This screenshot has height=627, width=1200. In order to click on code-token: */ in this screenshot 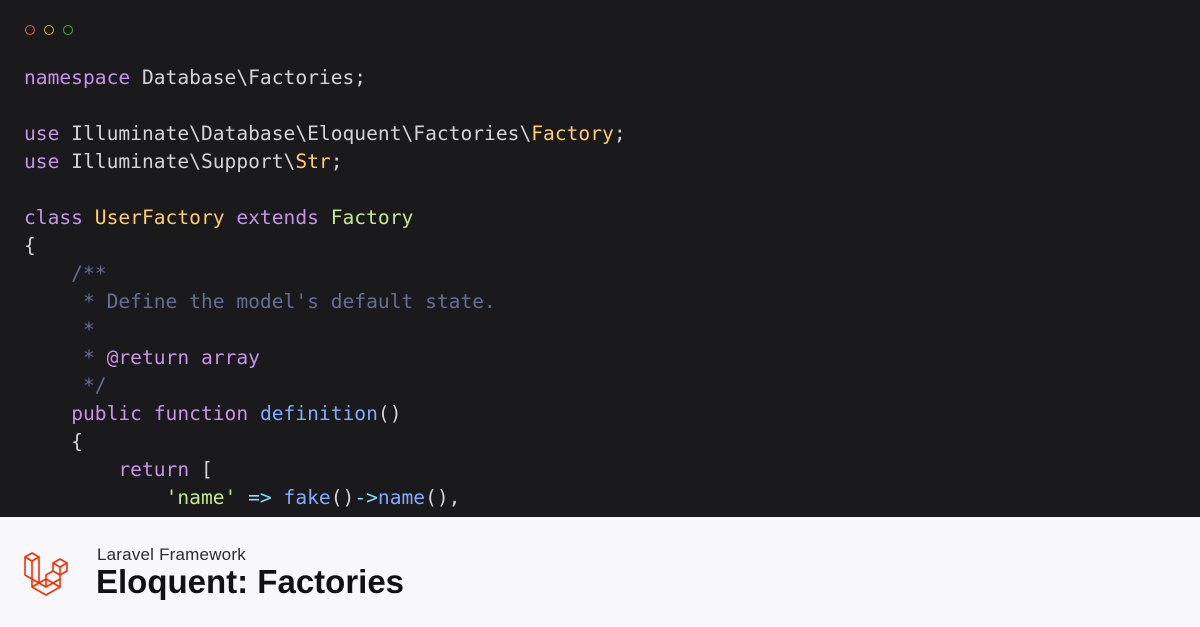, I will do `click(65, 385)`.